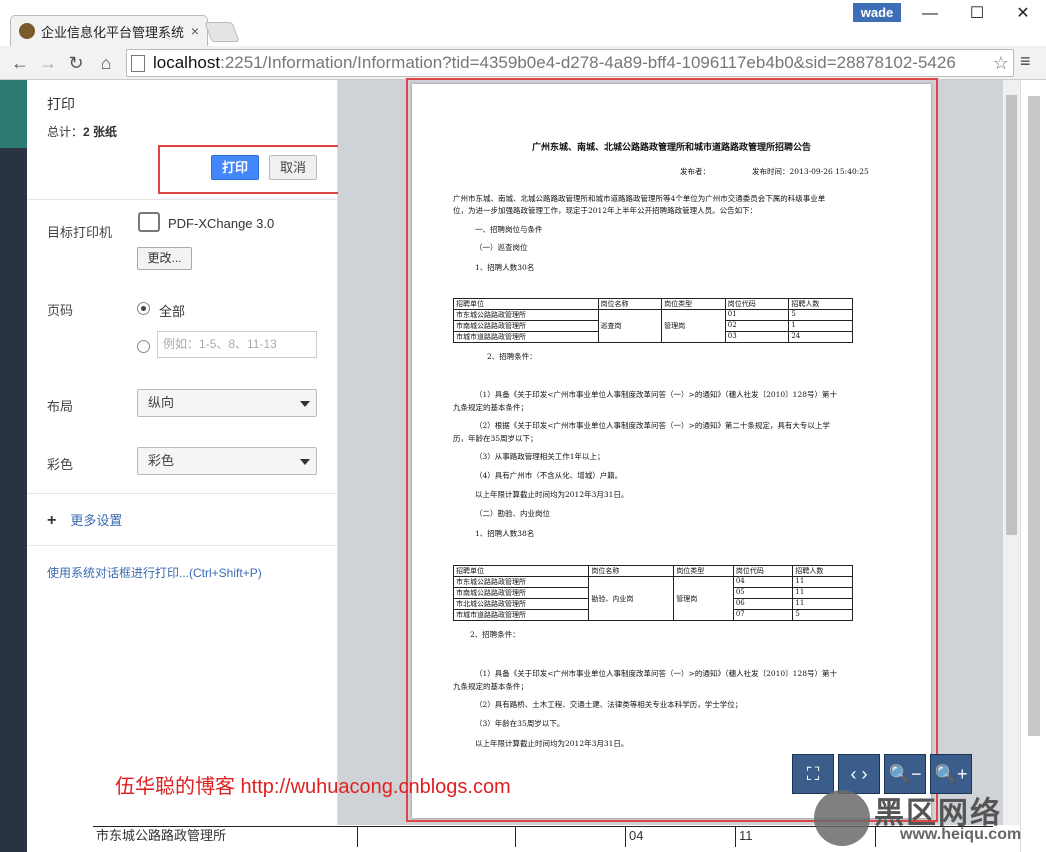  What do you see at coordinates (76, 63) in the screenshot?
I see `reload-icon: ↻` at bounding box center [76, 63].